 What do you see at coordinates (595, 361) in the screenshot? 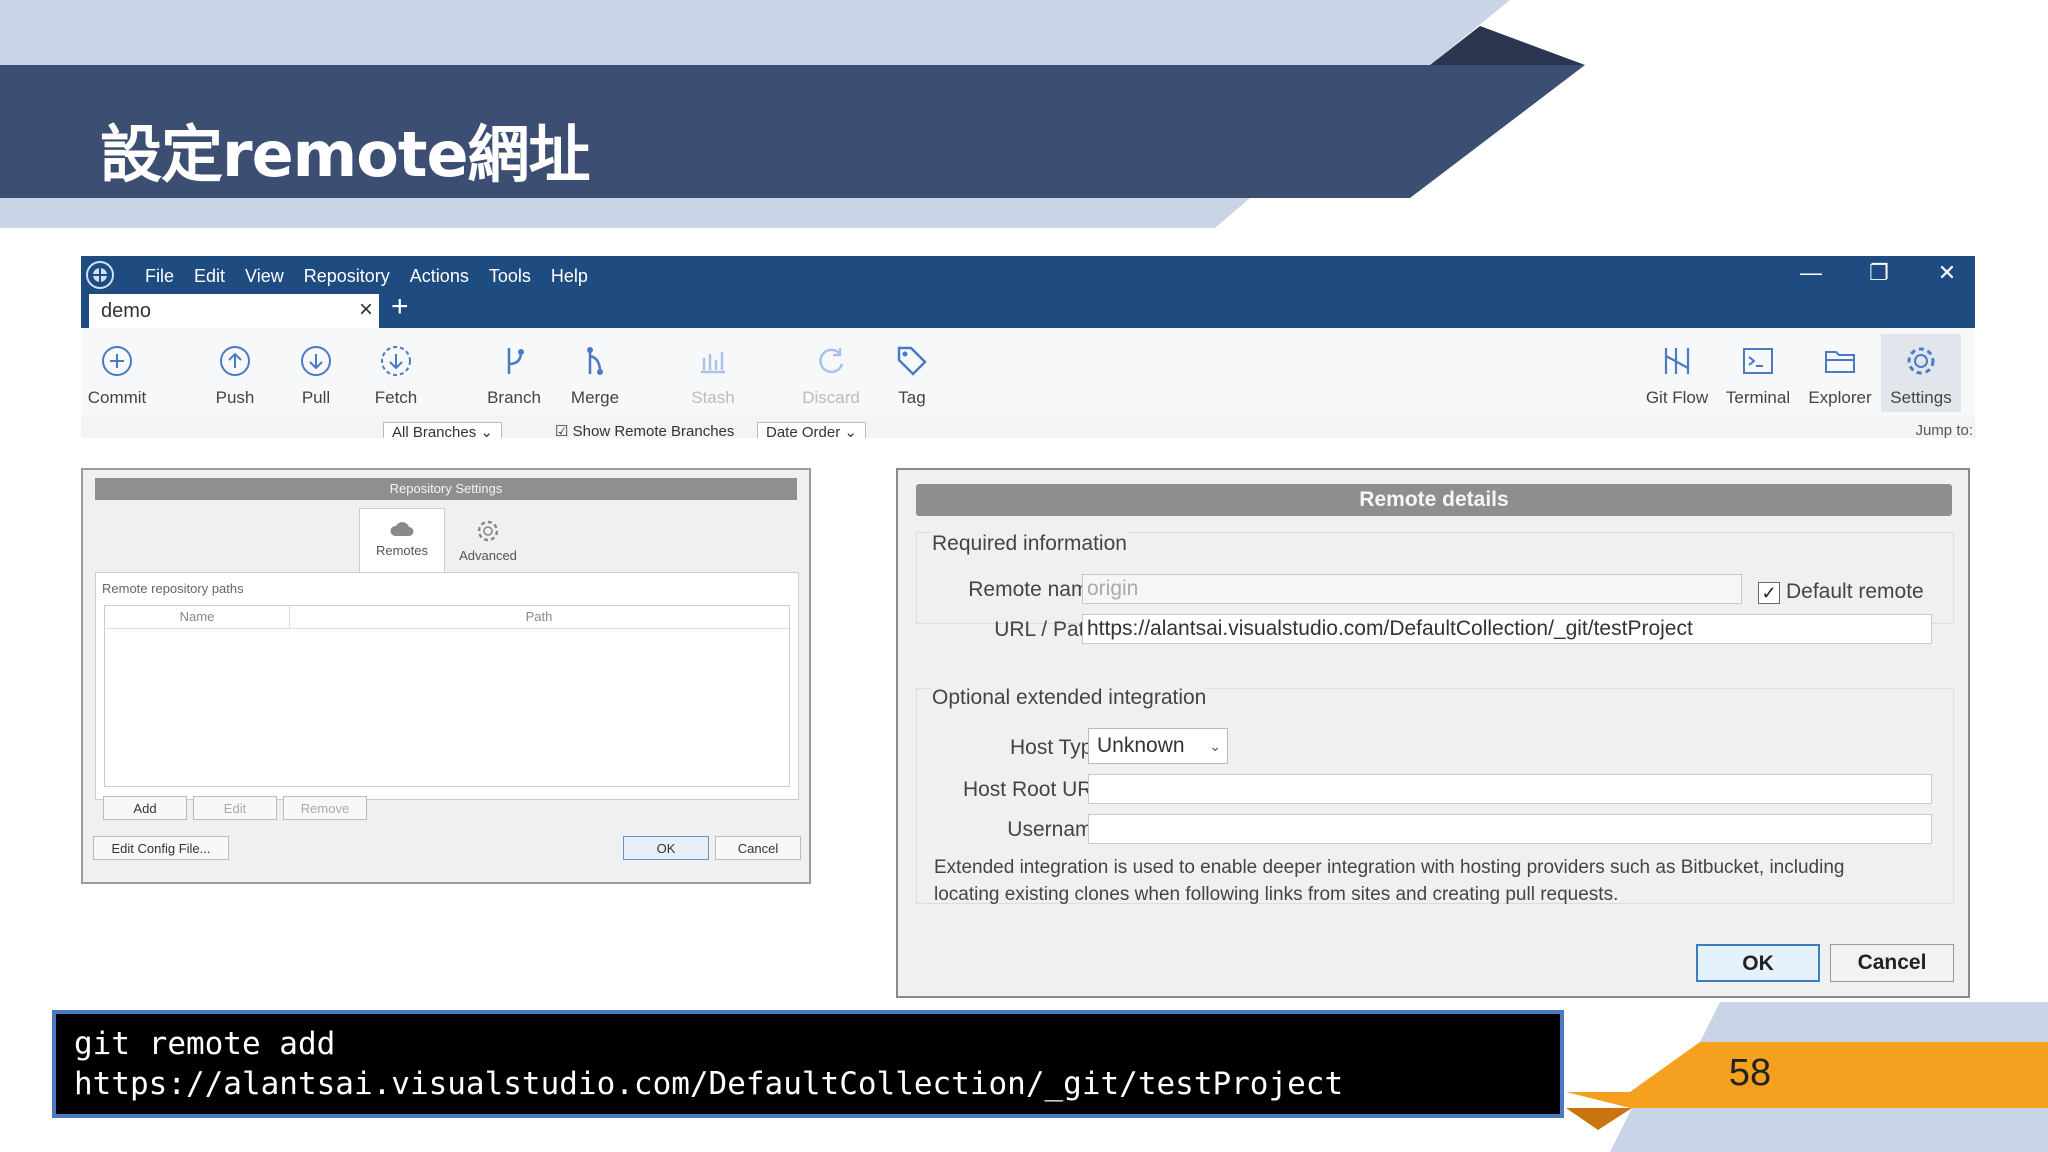
I see `merge-icon` at bounding box center [595, 361].